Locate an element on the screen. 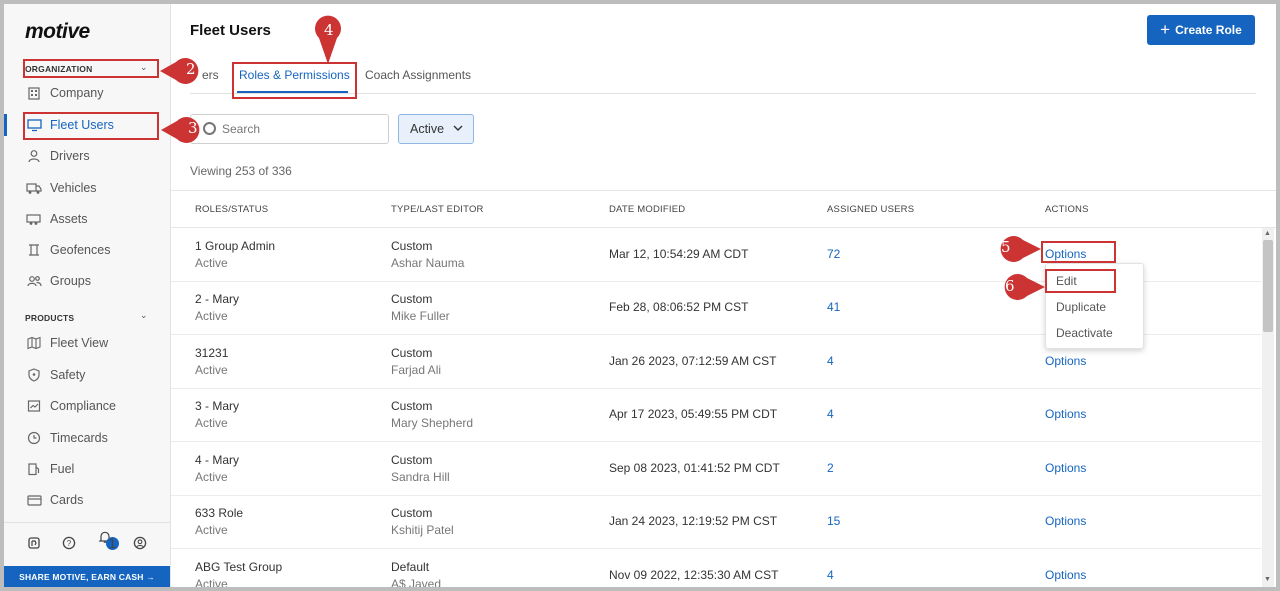 The image size is (1280, 591). products-section-label: PRODUCTS is located at coordinates (49, 318).